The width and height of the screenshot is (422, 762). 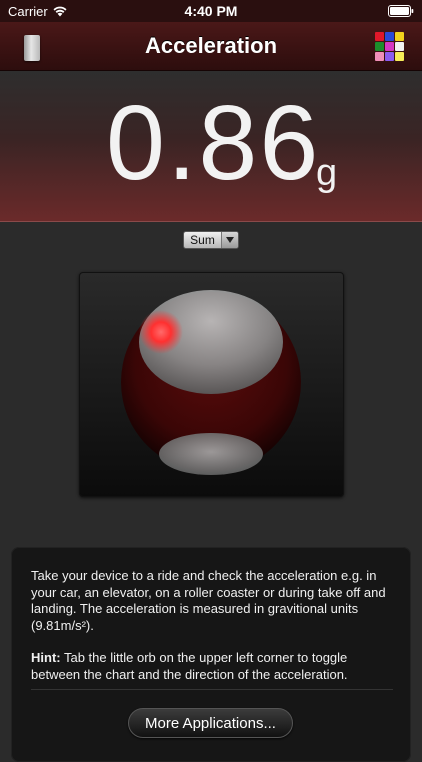 I want to click on nav-bar: Acceleration, so click(x=211, y=46).